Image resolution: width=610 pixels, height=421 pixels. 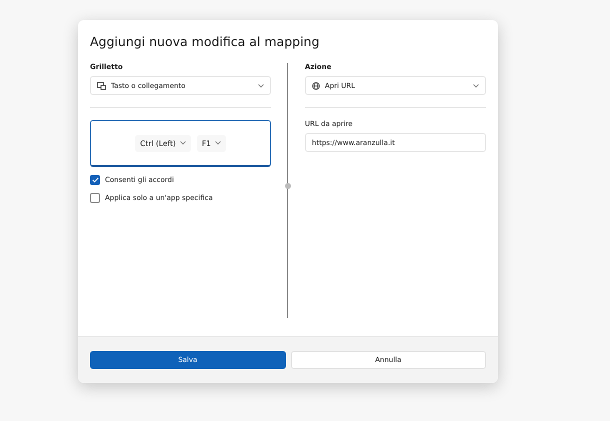 What do you see at coordinates (316, 86) in the screenshot?
I see `globe-icon` at bounding box center [316, 86].